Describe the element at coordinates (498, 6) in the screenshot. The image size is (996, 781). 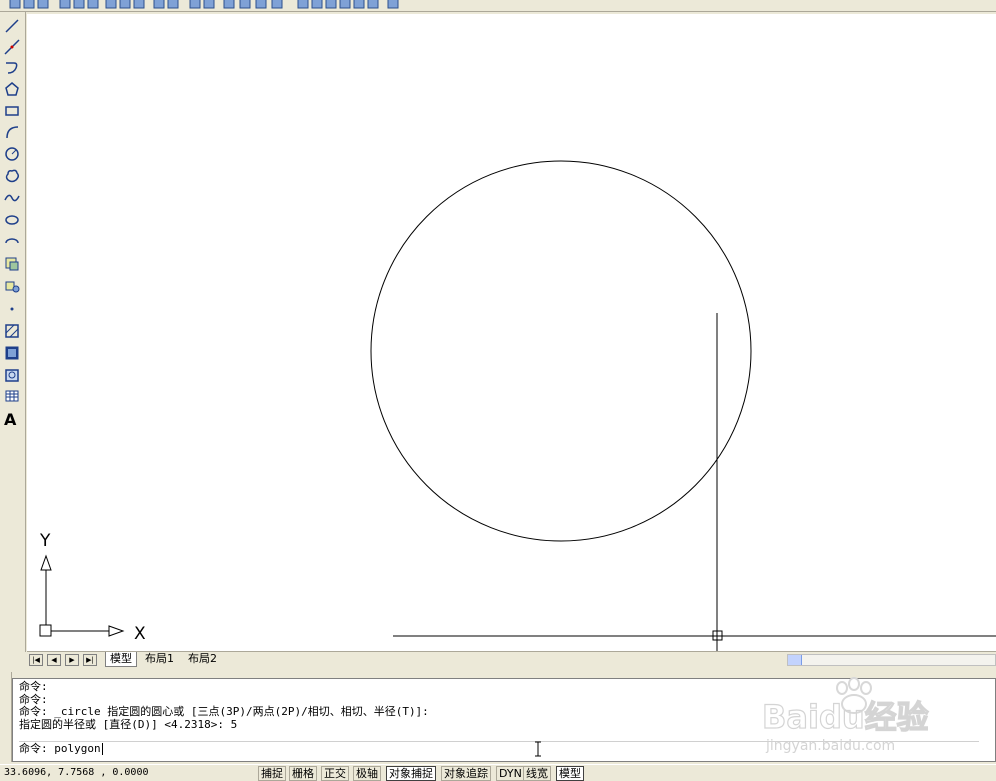
I see `standard-toolbar` at that location.